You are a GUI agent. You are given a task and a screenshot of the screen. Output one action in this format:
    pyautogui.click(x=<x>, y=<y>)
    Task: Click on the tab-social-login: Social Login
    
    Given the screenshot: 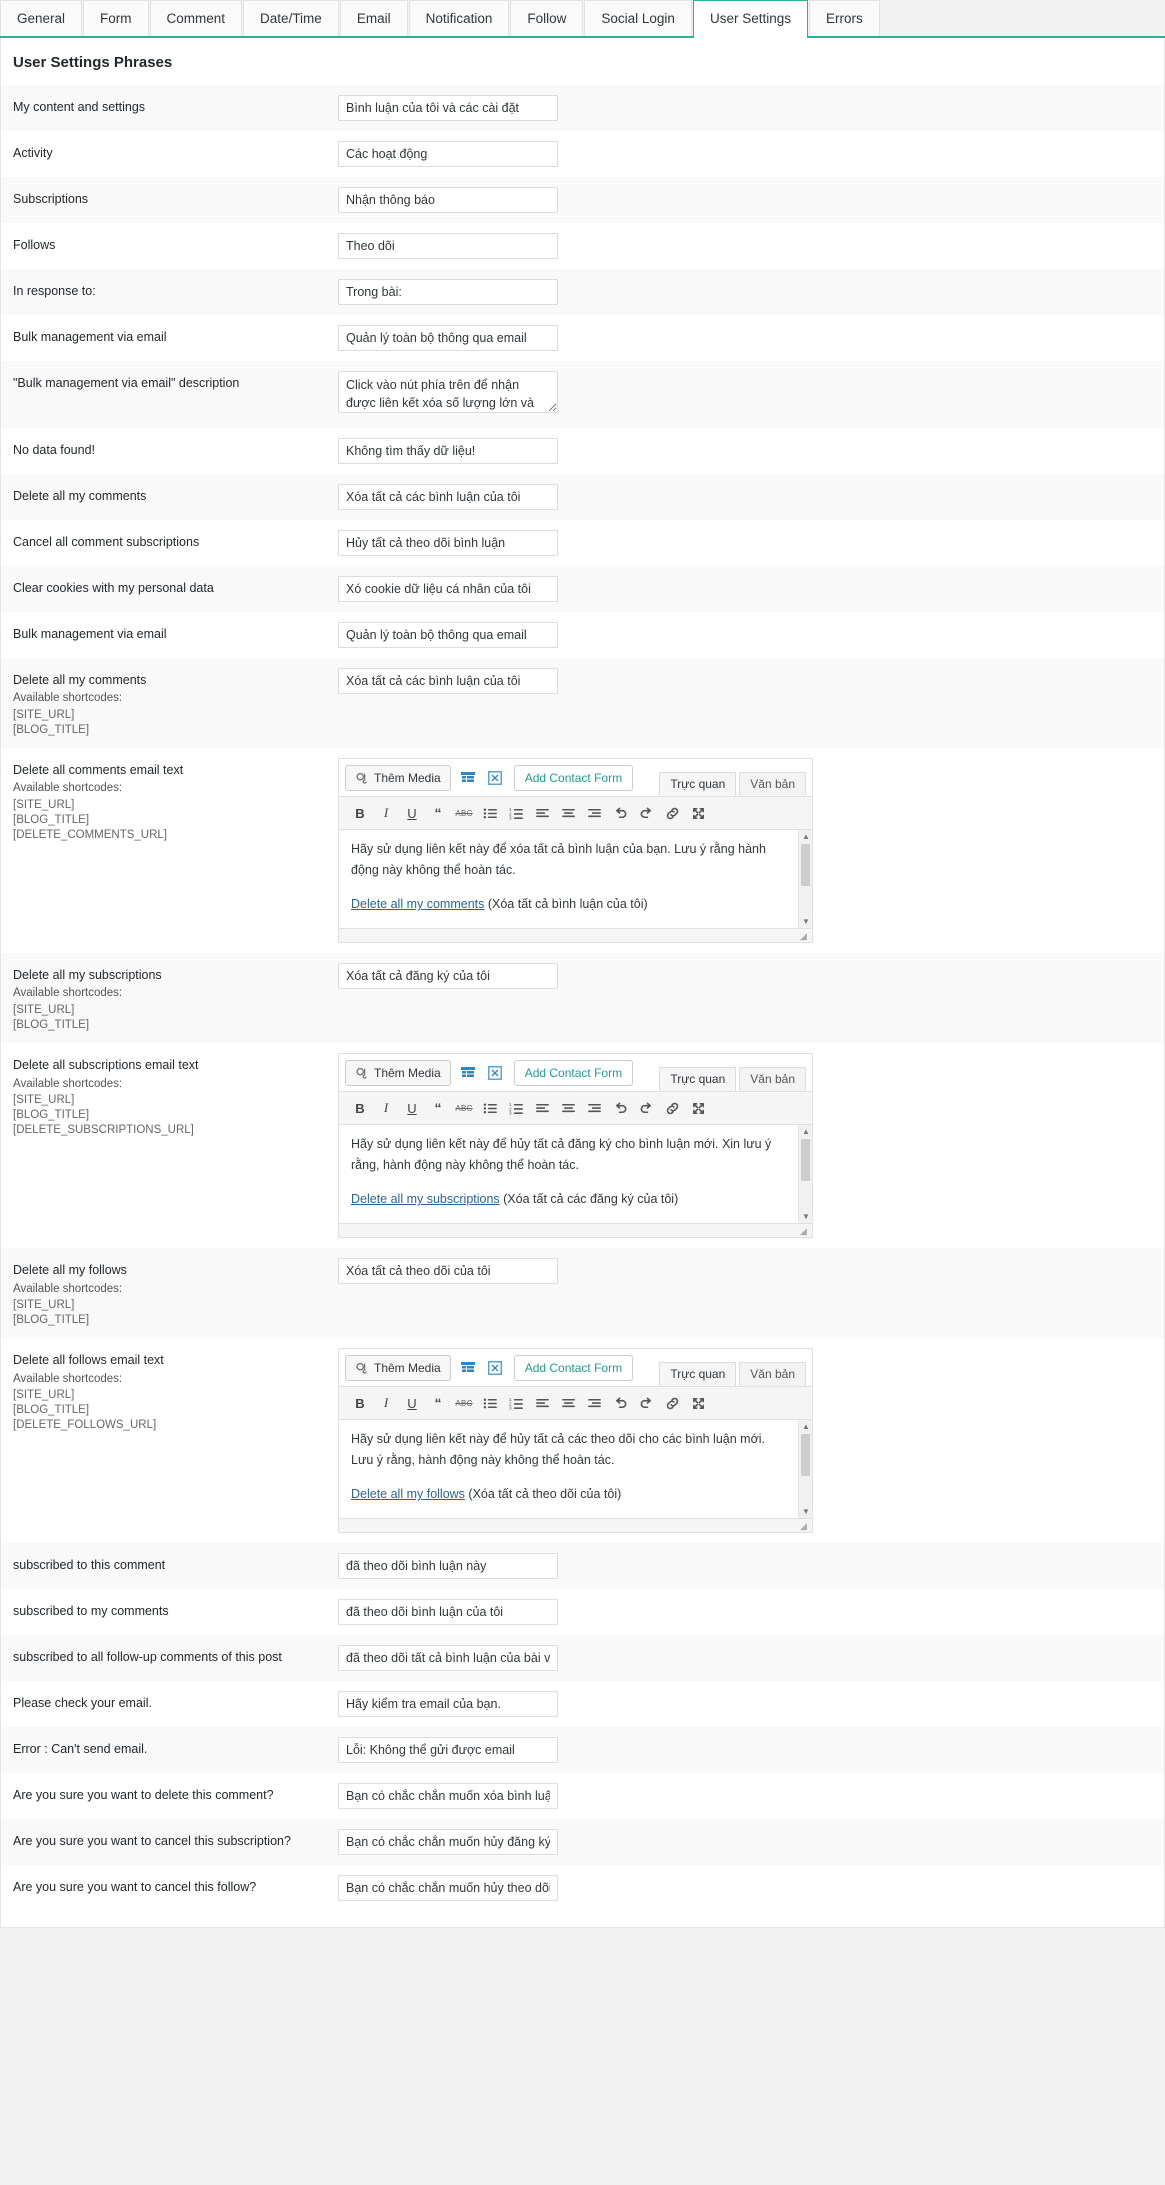 What is the action you would take?
    pyautogui.click(x=638, y=18)
    